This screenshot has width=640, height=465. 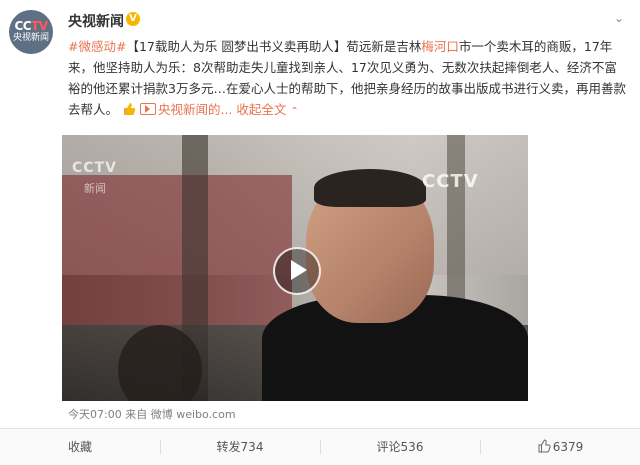 What do you see at coordinates (96, 21) in the screenshot?
I see `username: 央视新闻` at bounding box center [96, 21].